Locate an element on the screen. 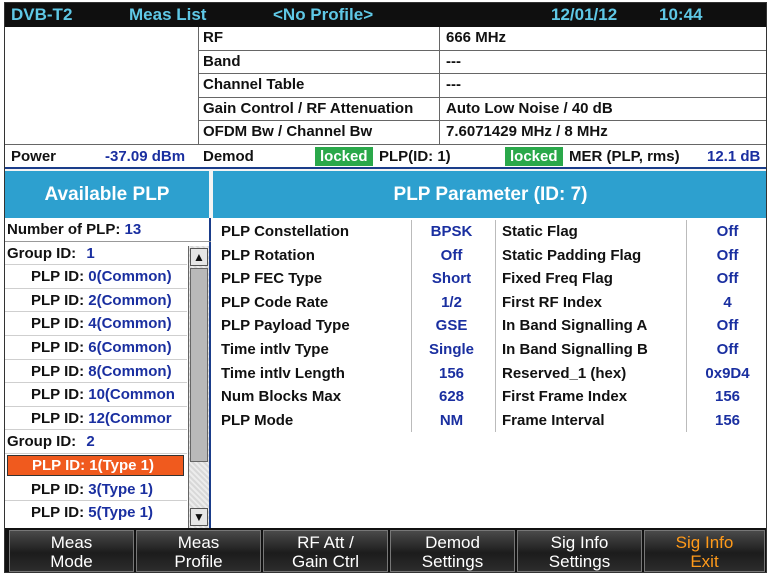  plp-id-value: 8(Common) is located at coordinates (130, 371).